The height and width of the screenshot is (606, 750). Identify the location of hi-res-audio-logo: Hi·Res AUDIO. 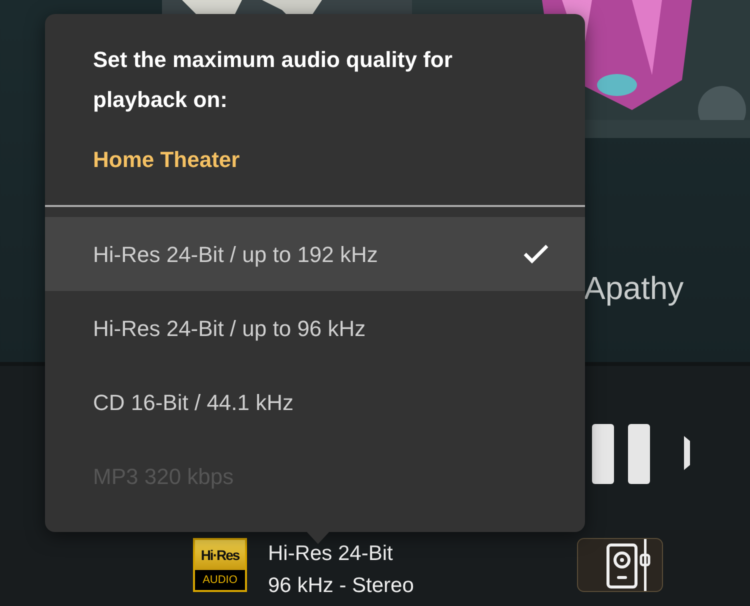
(220, 565).